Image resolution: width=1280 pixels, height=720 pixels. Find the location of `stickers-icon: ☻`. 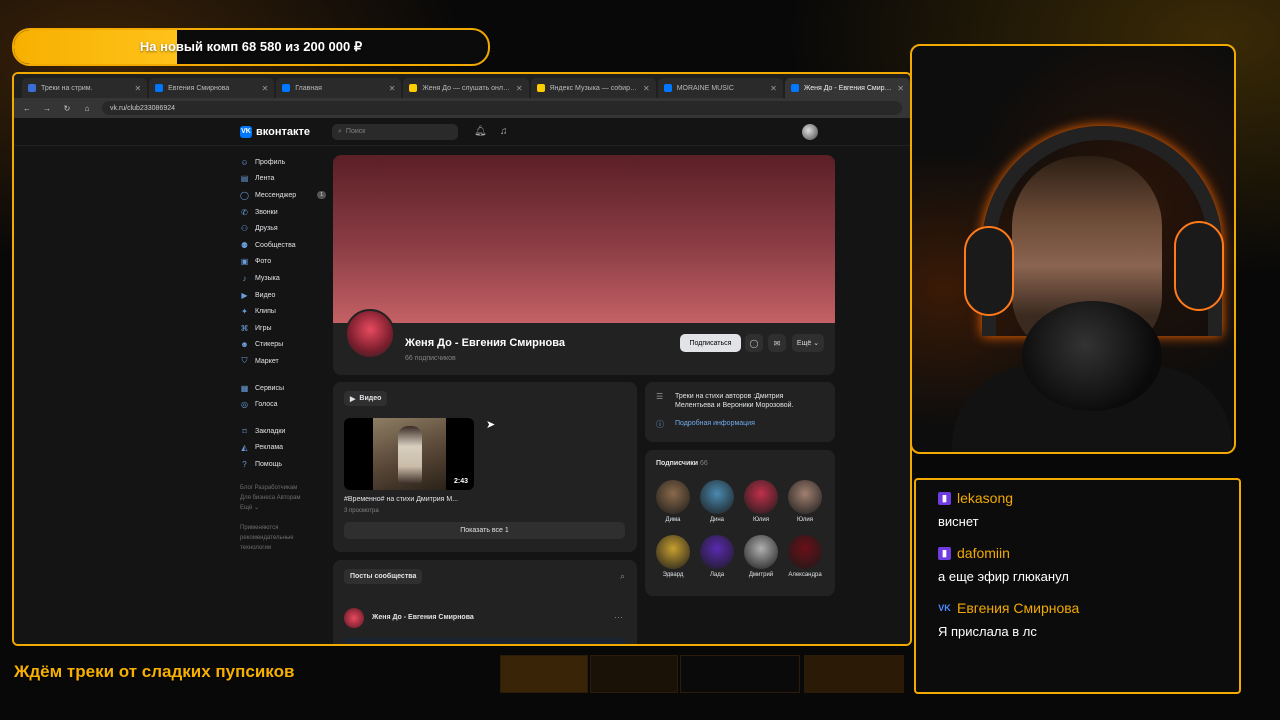

stickers-icon: ☻ is located at coordinates (244, 345).